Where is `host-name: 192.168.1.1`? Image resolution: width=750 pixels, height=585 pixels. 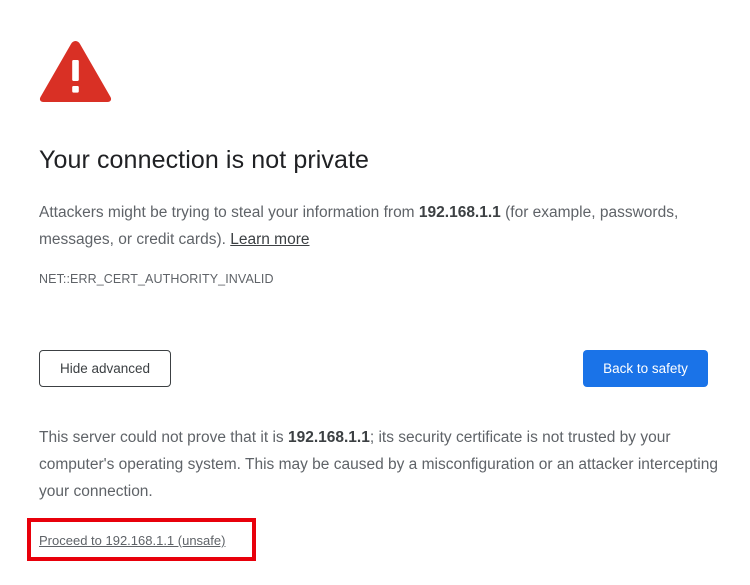
host-name: 192.168.1.1 is located at coordinates (459, 212).